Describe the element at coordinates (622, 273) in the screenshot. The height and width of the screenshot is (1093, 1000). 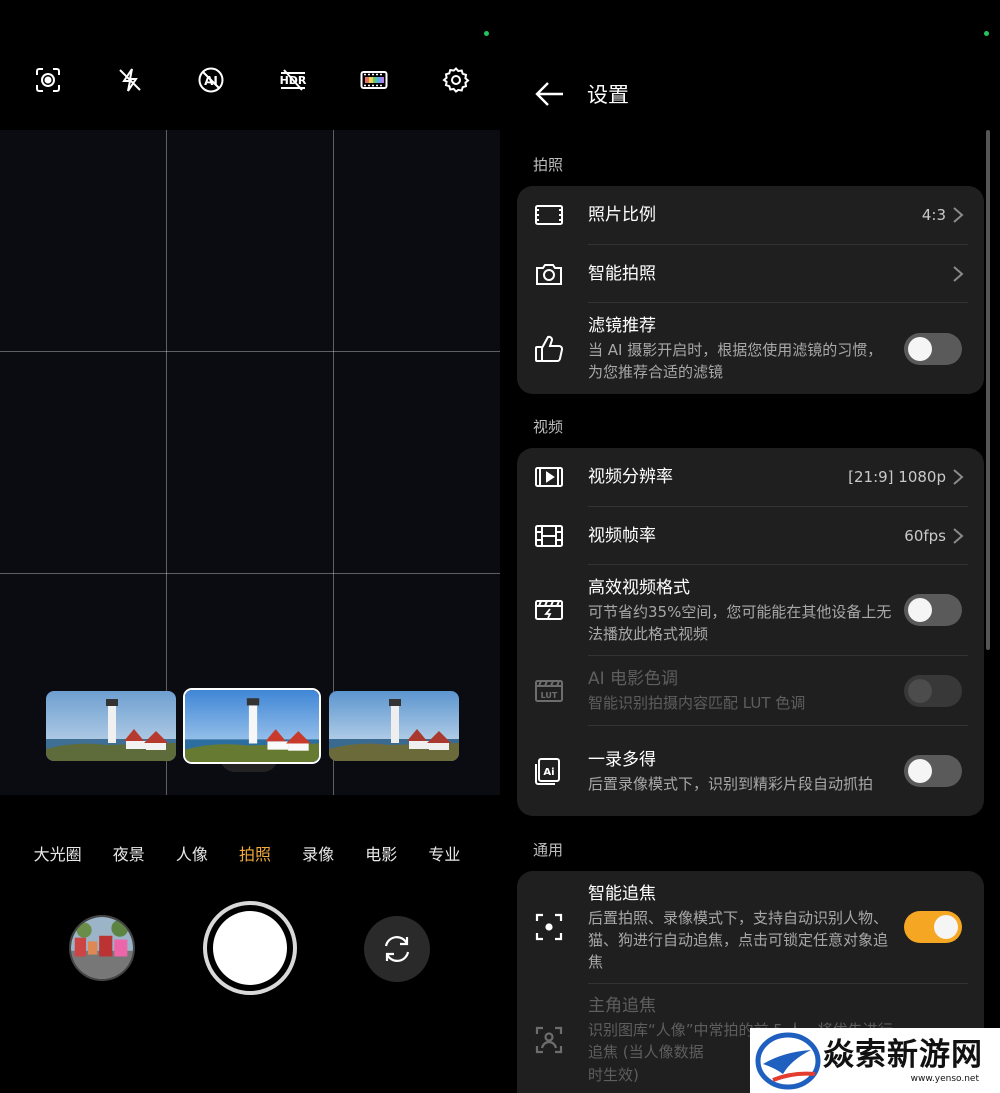
I see `row-title: 智能拍照` at that location.